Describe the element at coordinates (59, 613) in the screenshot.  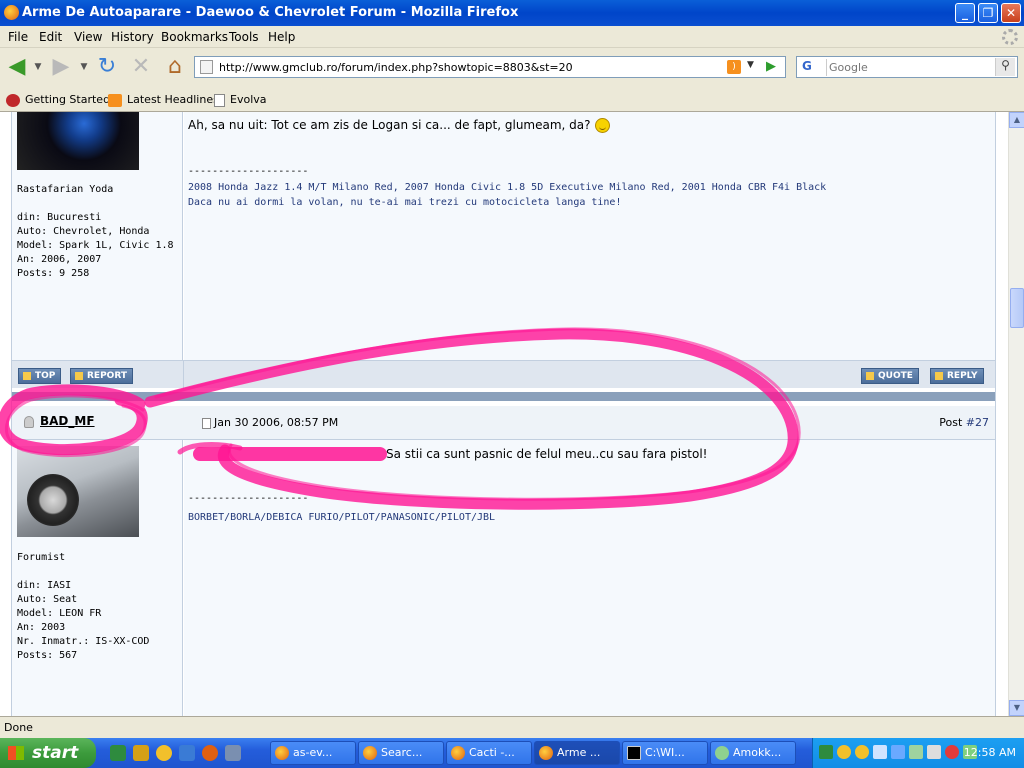
I see `post2-model: Model: LEON FR` at that location.